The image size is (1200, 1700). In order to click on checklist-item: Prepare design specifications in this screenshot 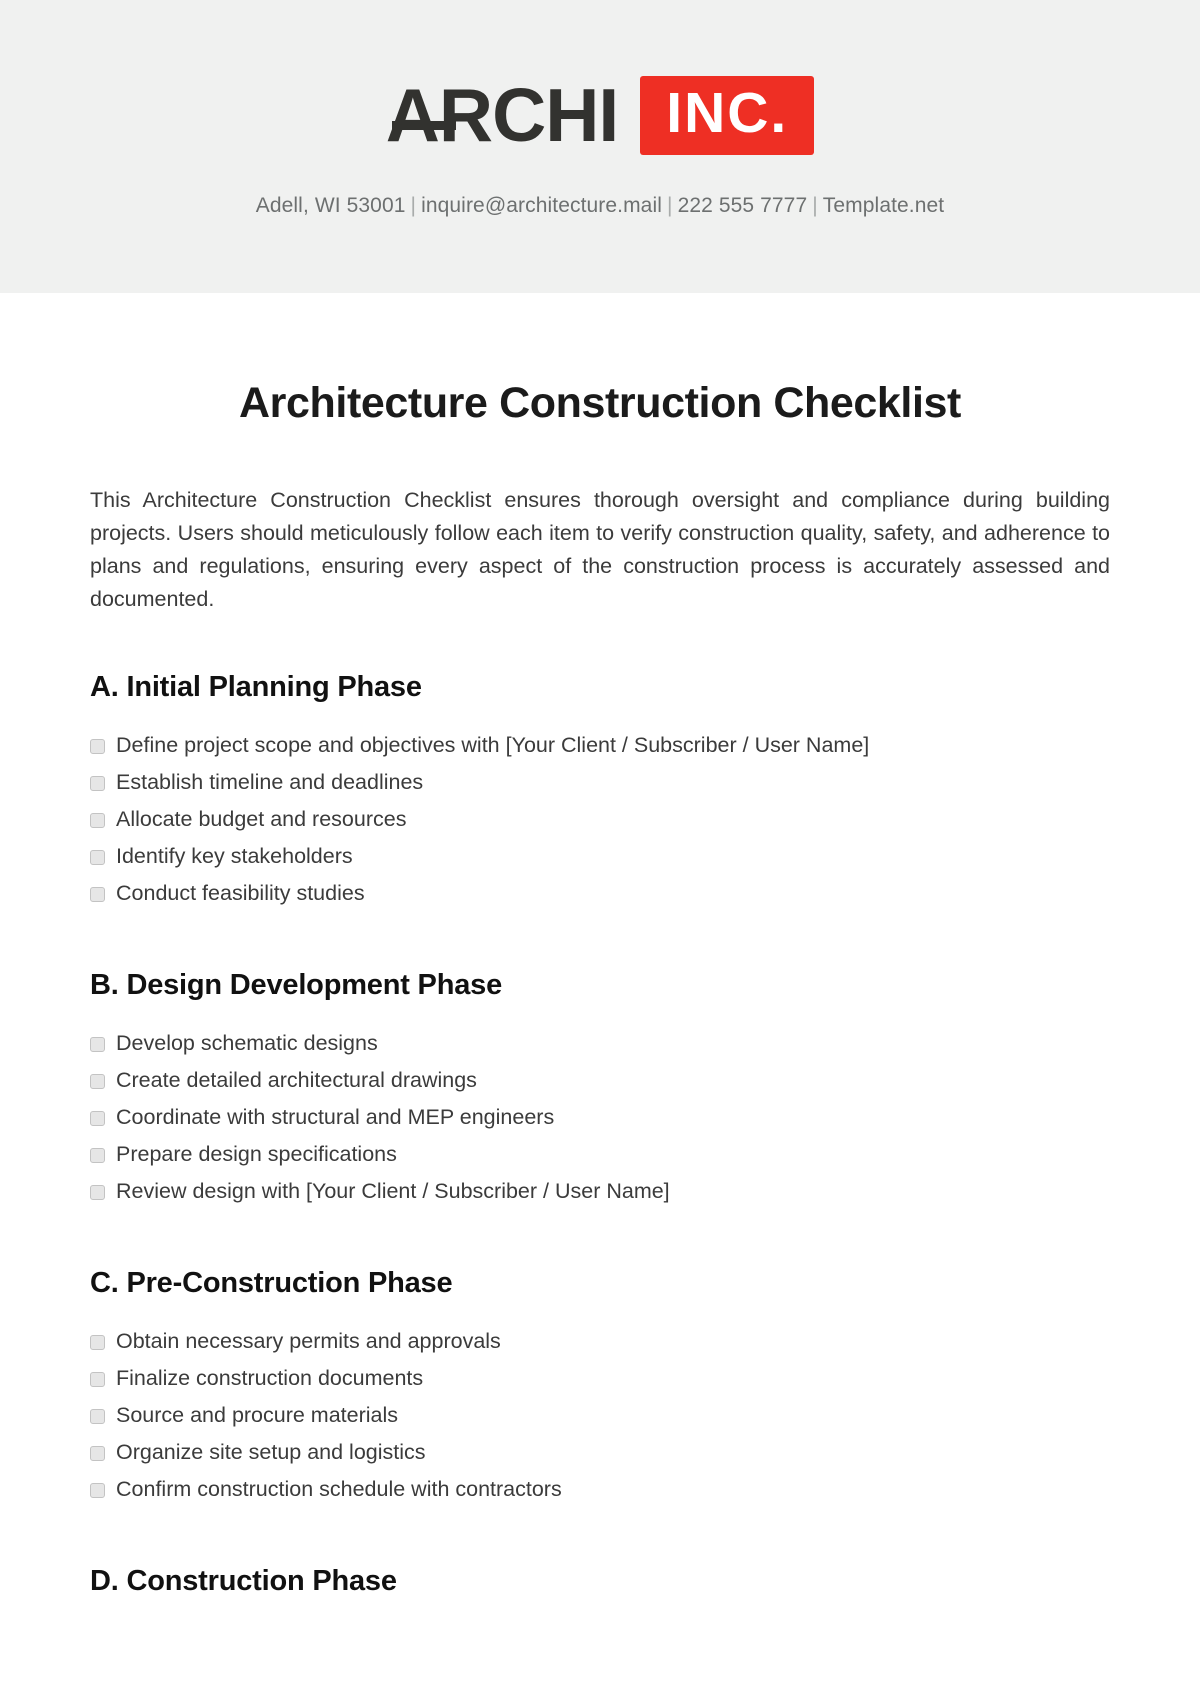, I will do `click(600, 1154)`.